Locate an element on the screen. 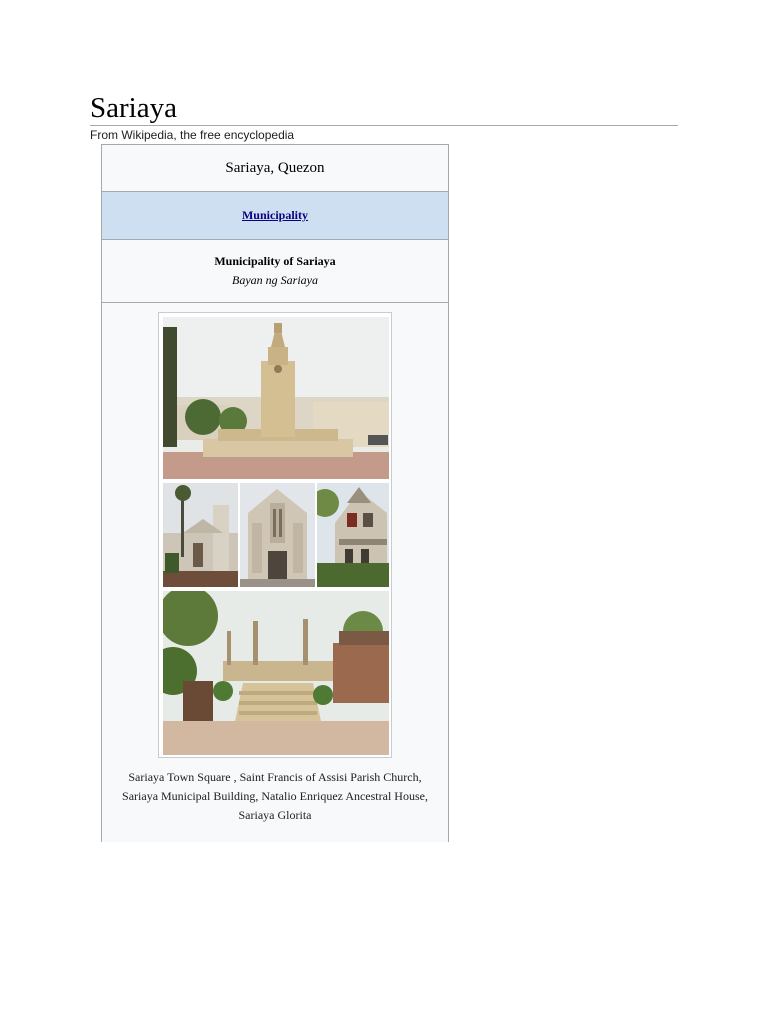 This screenshot has width=768, height=1024. official-name: Municipality of Sariaya is located at coordinates (275, 261).